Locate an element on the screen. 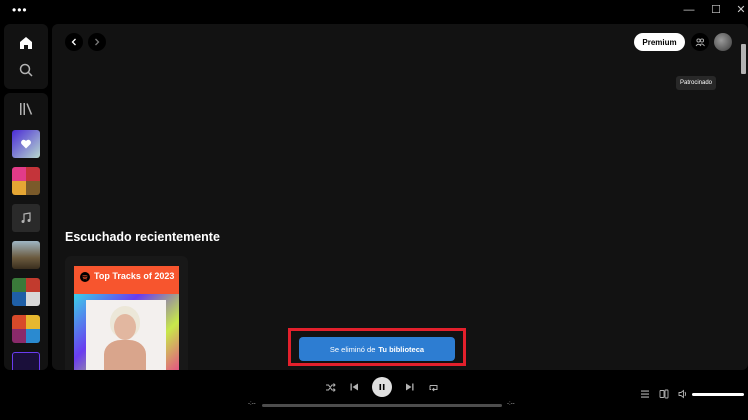 This screenshot has width=748, height=420. volume-icon is located at coordinates (683, 394).